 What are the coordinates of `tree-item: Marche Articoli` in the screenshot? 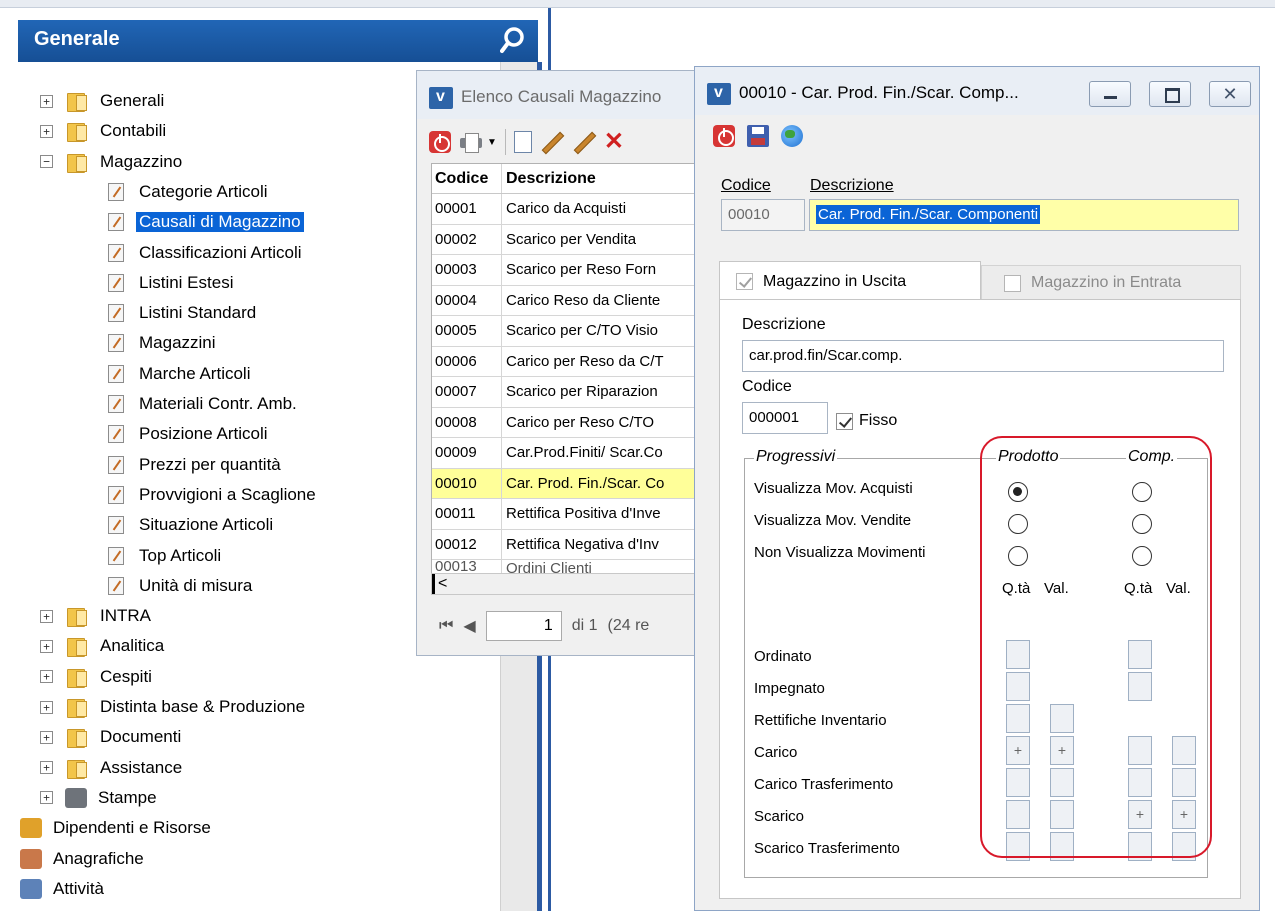 It's located at (180, 374).